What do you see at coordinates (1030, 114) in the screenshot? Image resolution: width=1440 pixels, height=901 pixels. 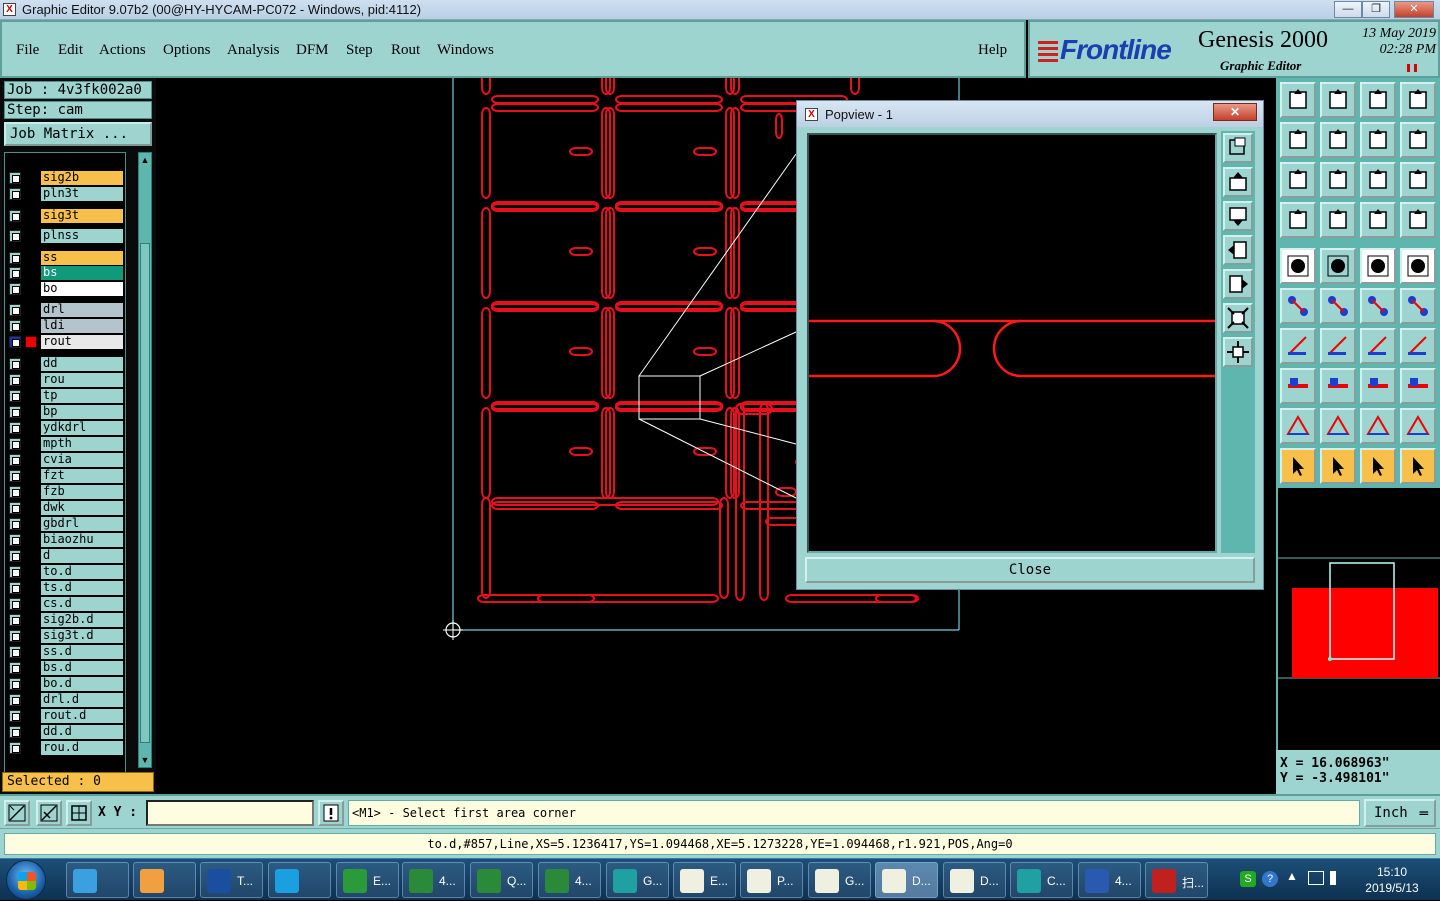 I see `popview-titlebar: X Popview - 1 ✕` at bounding box center [1030, 114].